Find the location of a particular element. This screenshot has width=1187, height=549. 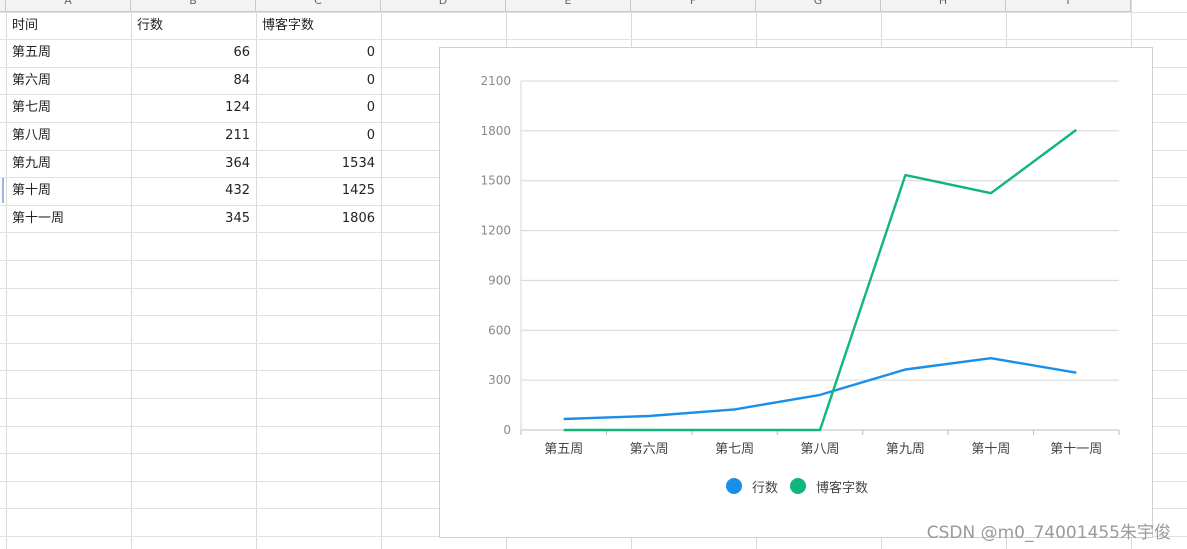

table-cell: 第十一周 is located at coordinates (68, 218).